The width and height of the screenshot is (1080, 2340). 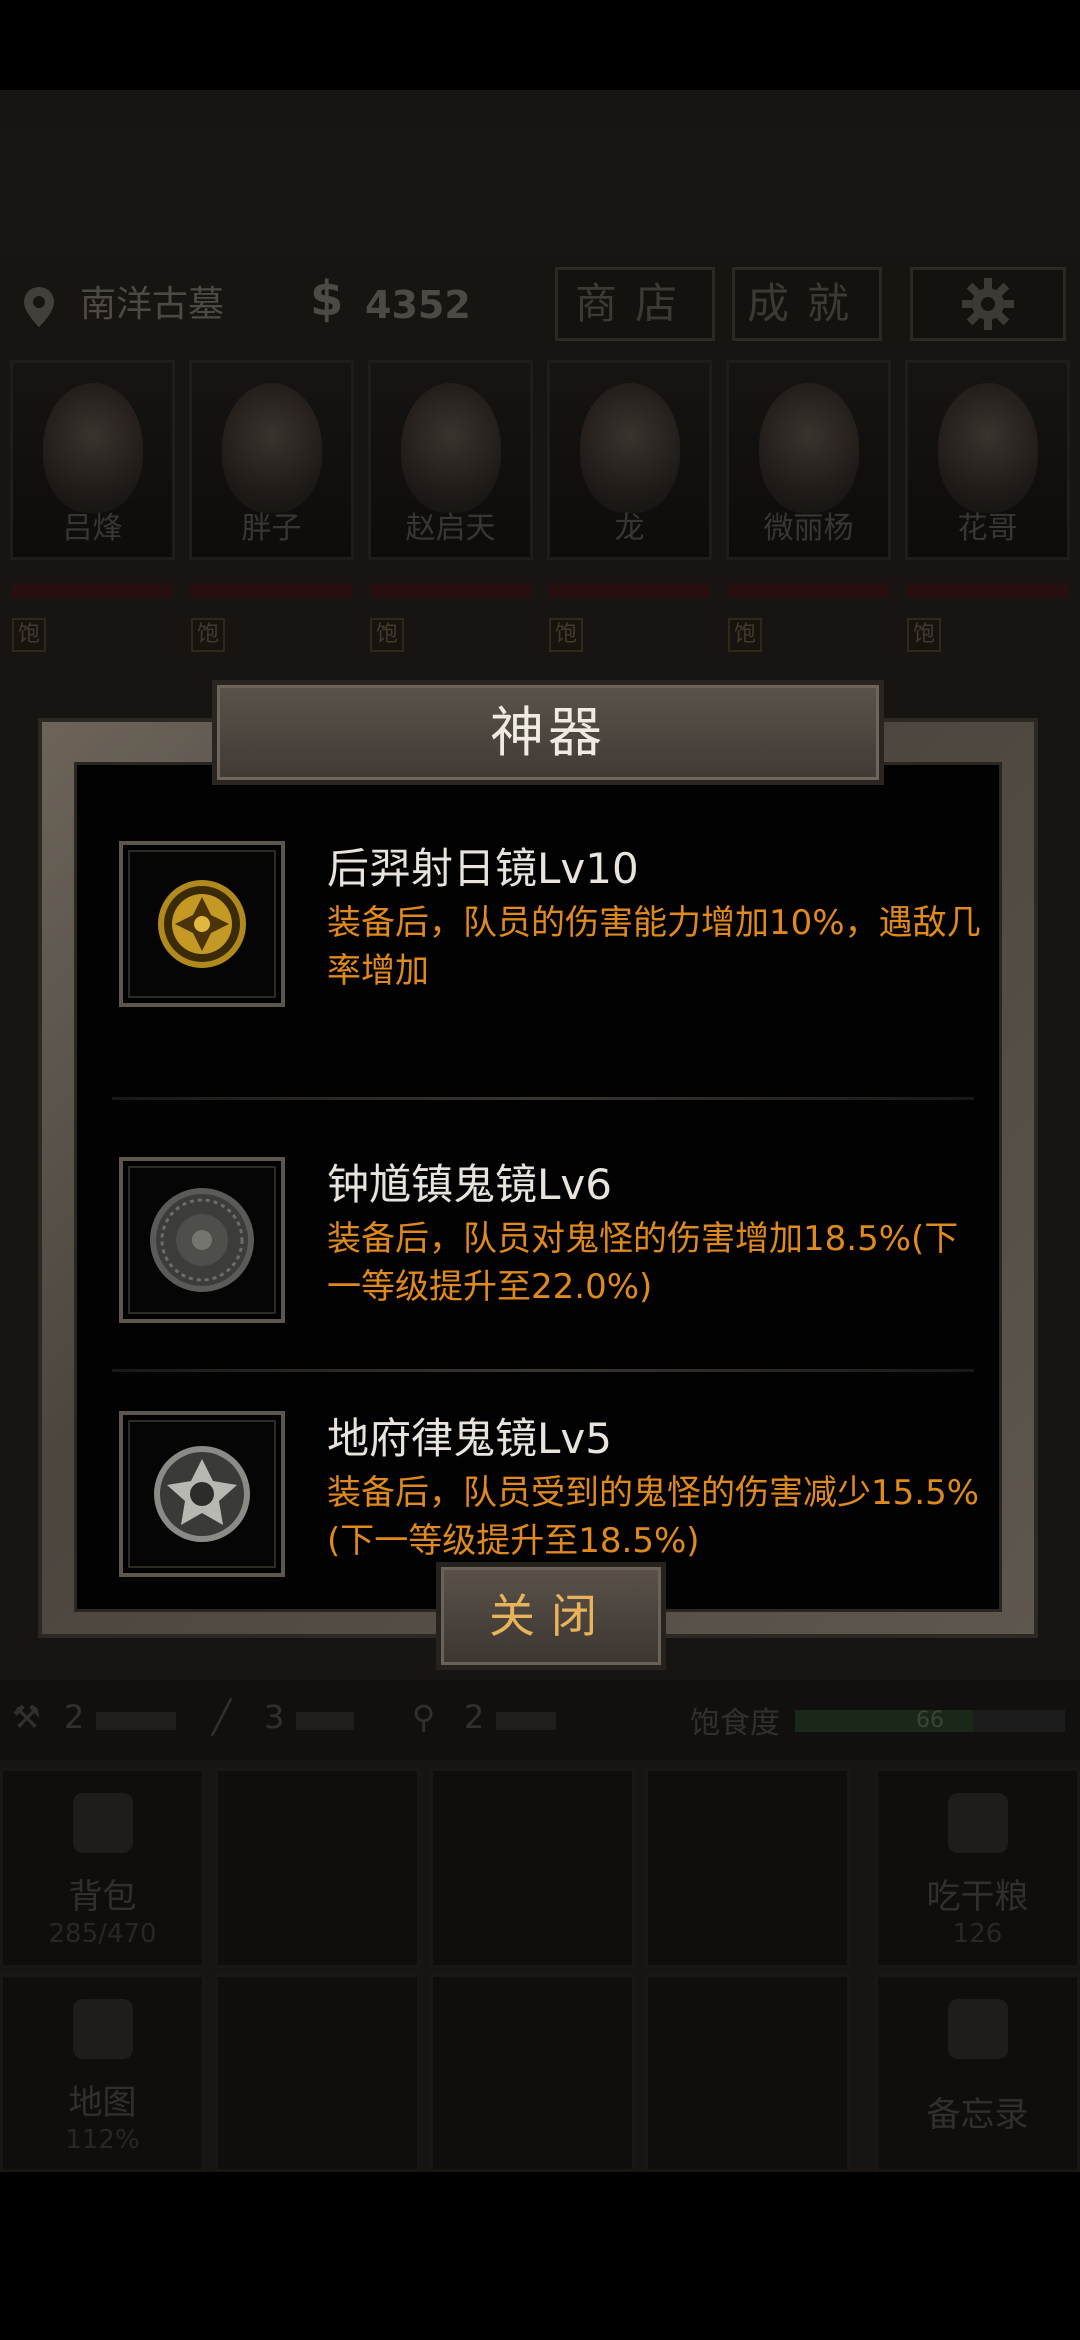 I want to click on close-button: 关闭, so click(x=551, y=1616).